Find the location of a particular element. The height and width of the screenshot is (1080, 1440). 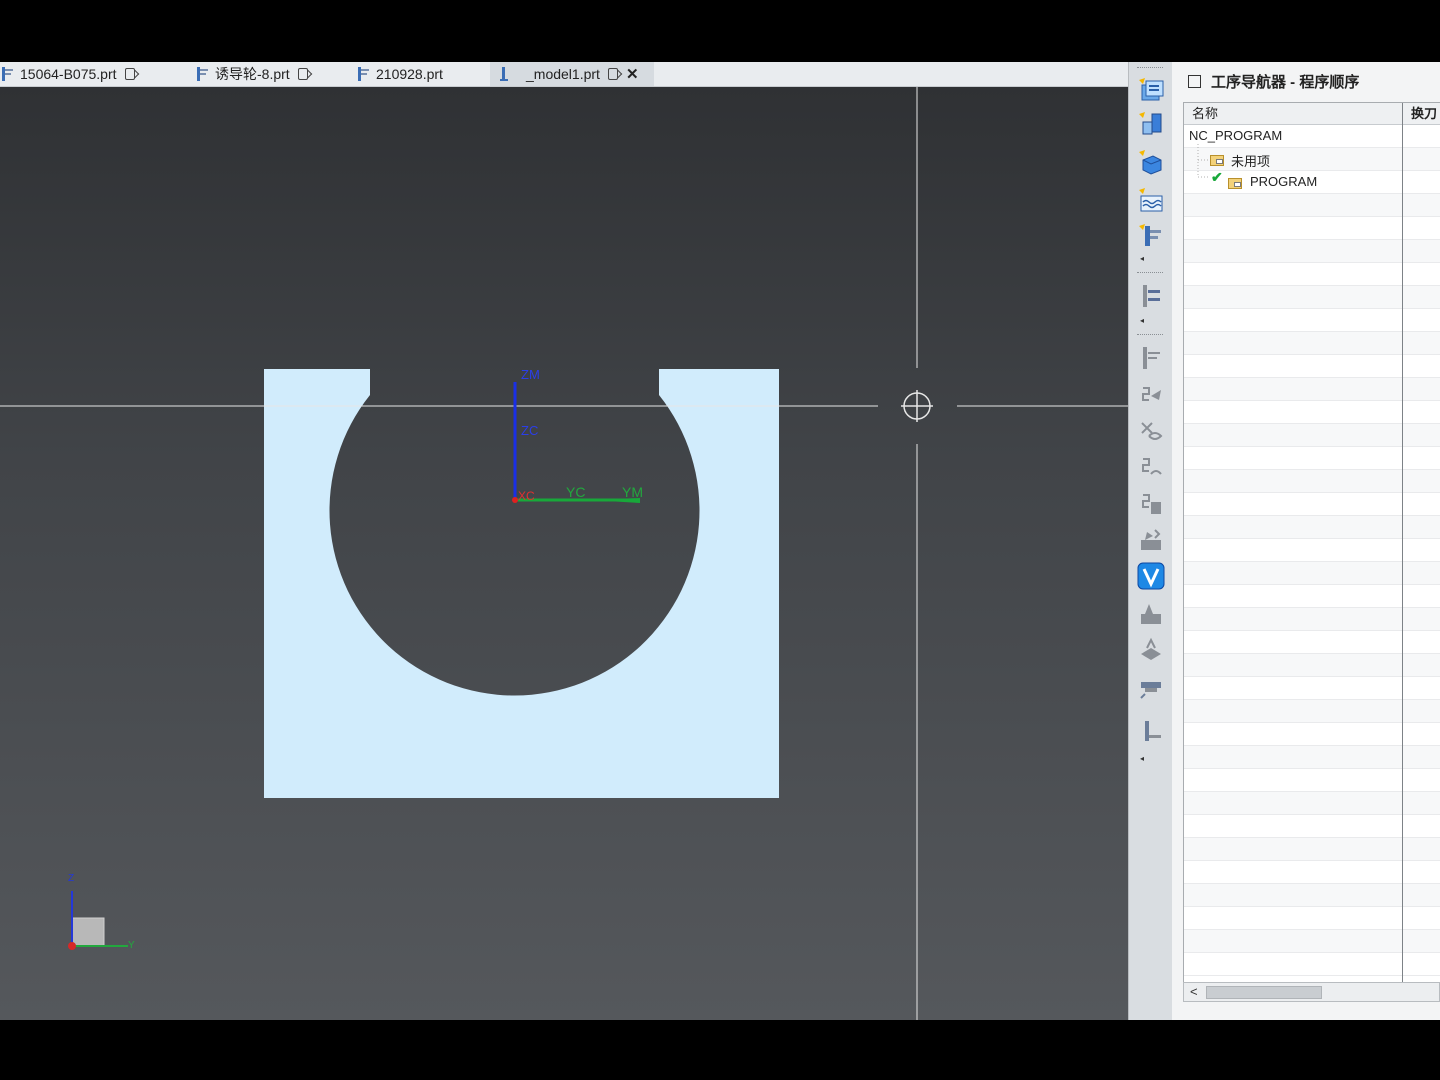

tab-label: 诱导轮-8.prt is located at coordinates (252, 74).